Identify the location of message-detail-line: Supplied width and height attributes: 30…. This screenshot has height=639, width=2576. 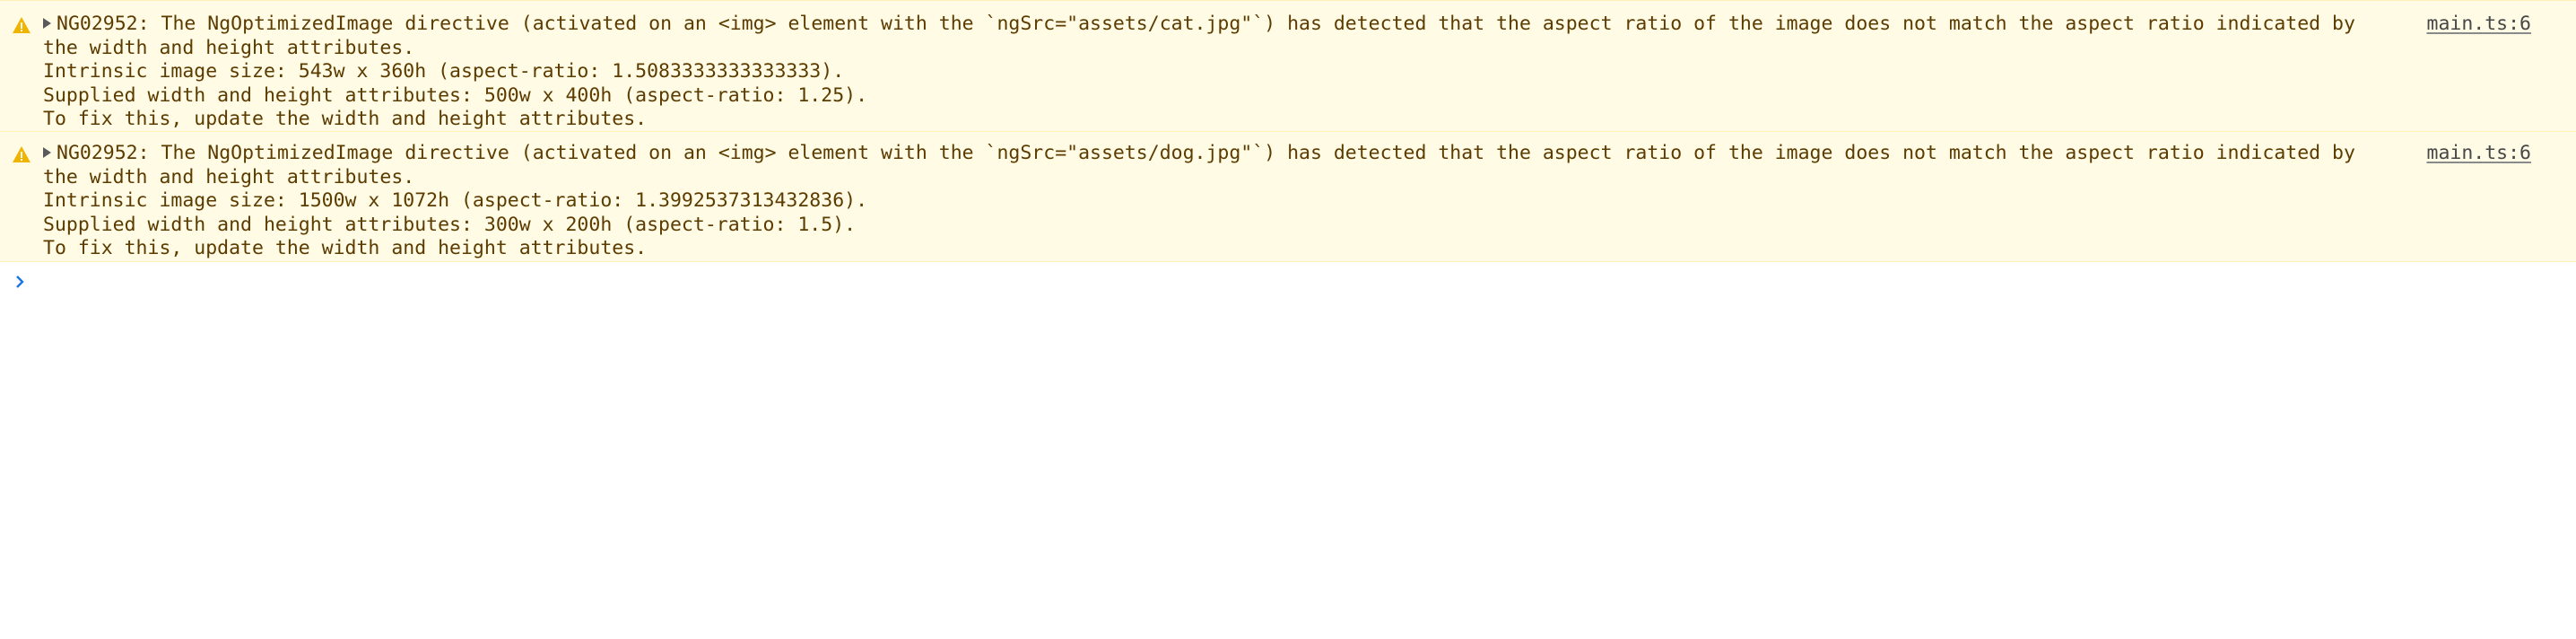
(450, 225).